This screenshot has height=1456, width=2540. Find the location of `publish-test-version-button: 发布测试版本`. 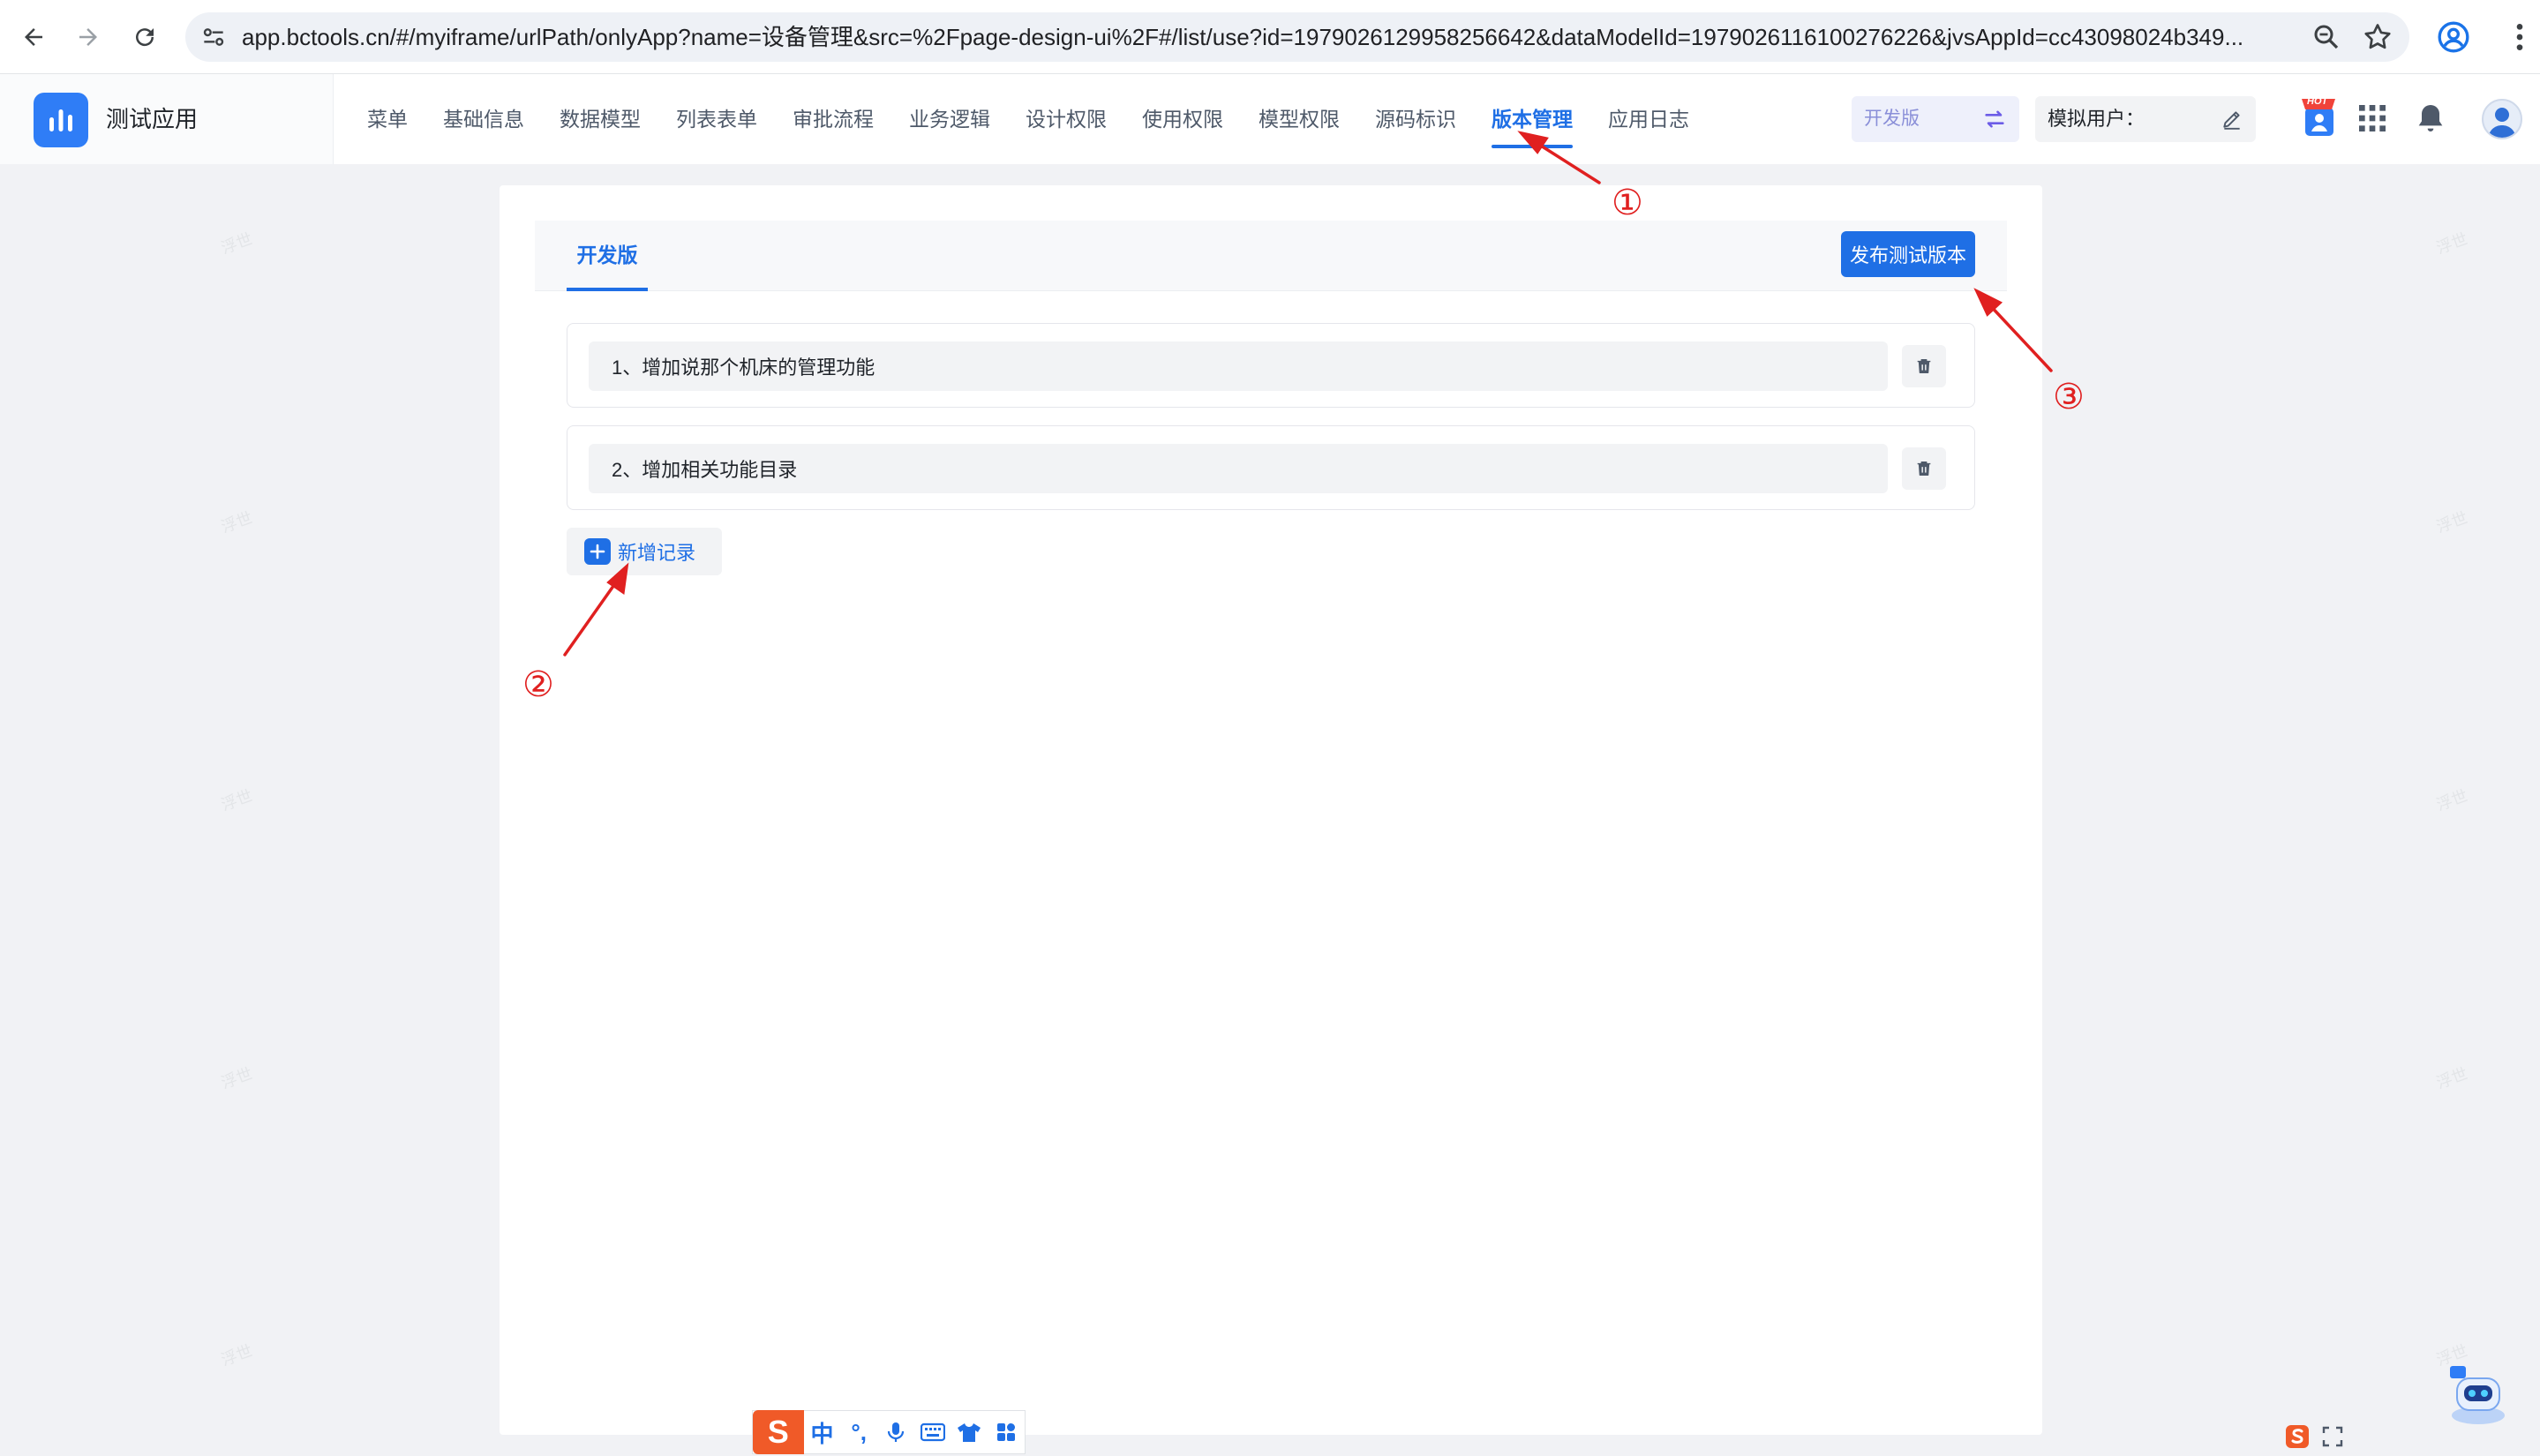

publish-test-version-button: 发布测试版本 is located at coordinates (1908, 254).